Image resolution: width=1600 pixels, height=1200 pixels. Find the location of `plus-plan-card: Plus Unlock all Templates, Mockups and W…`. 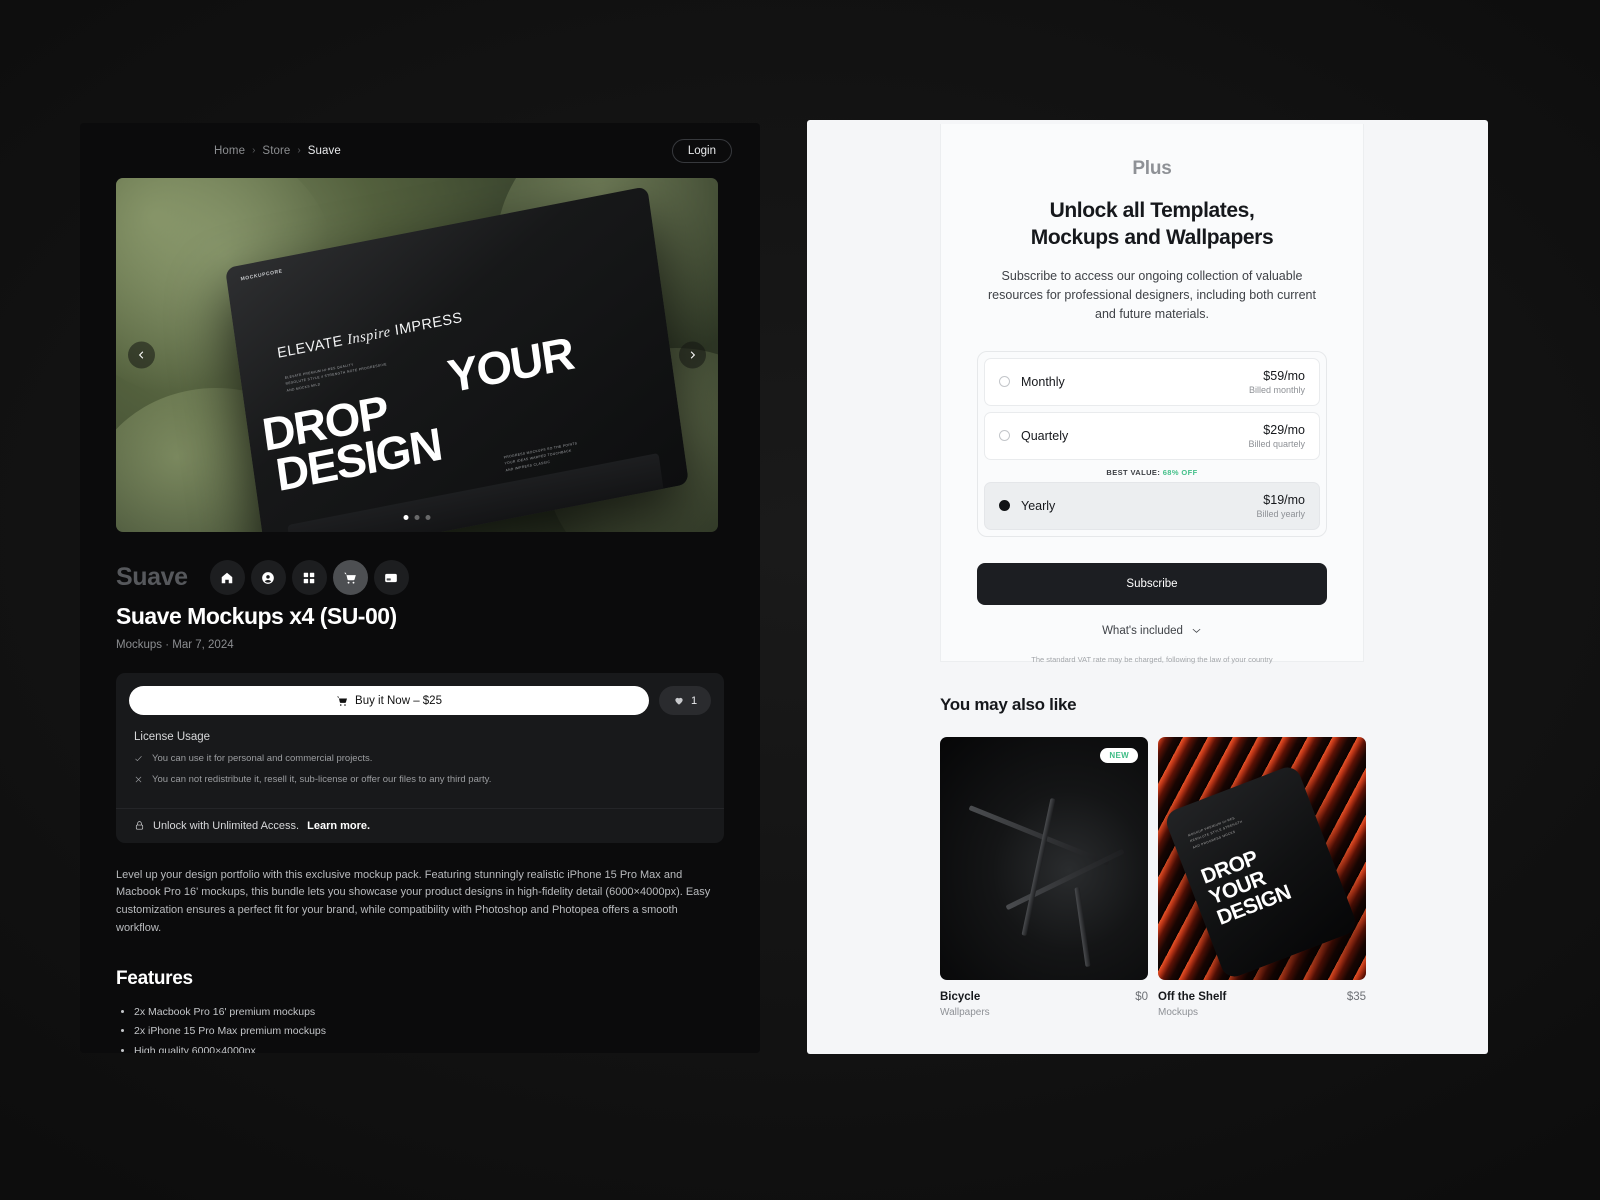

plus-plan-card: Plus Unlock all Templates, Mockups and W… is located at coordinates (1152, 394).